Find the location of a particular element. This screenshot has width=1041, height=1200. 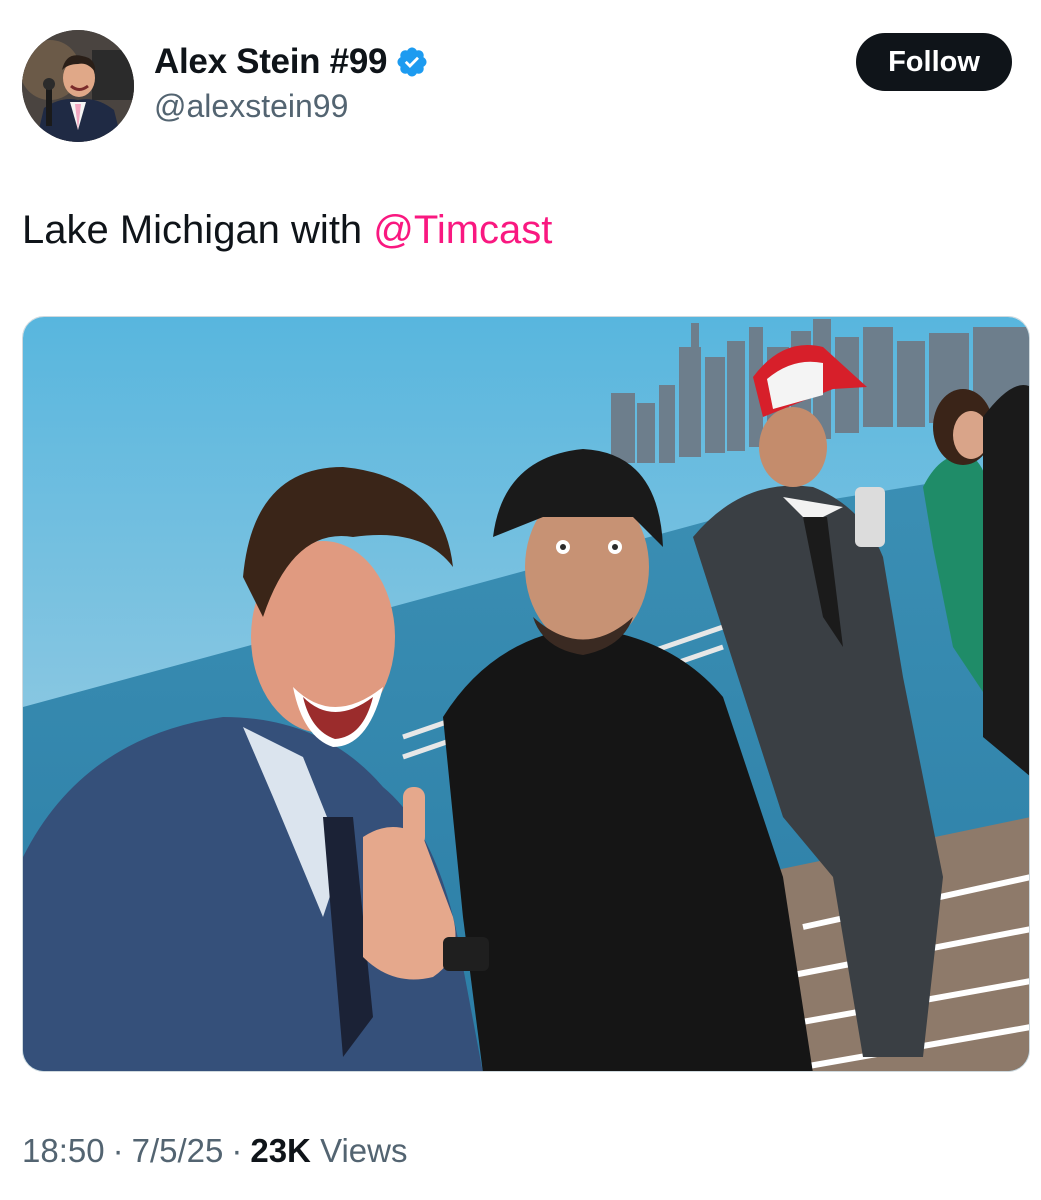

display-name-row: Alex Stein #99 is located at coordinates (291, 62).